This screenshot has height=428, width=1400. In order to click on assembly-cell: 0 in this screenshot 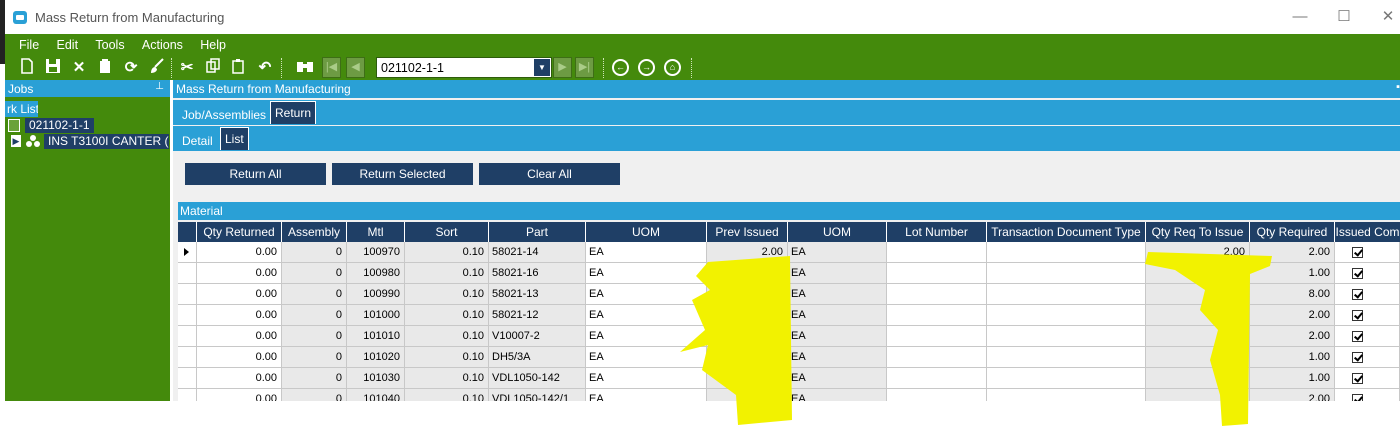, I will do `click(314, 378)`.